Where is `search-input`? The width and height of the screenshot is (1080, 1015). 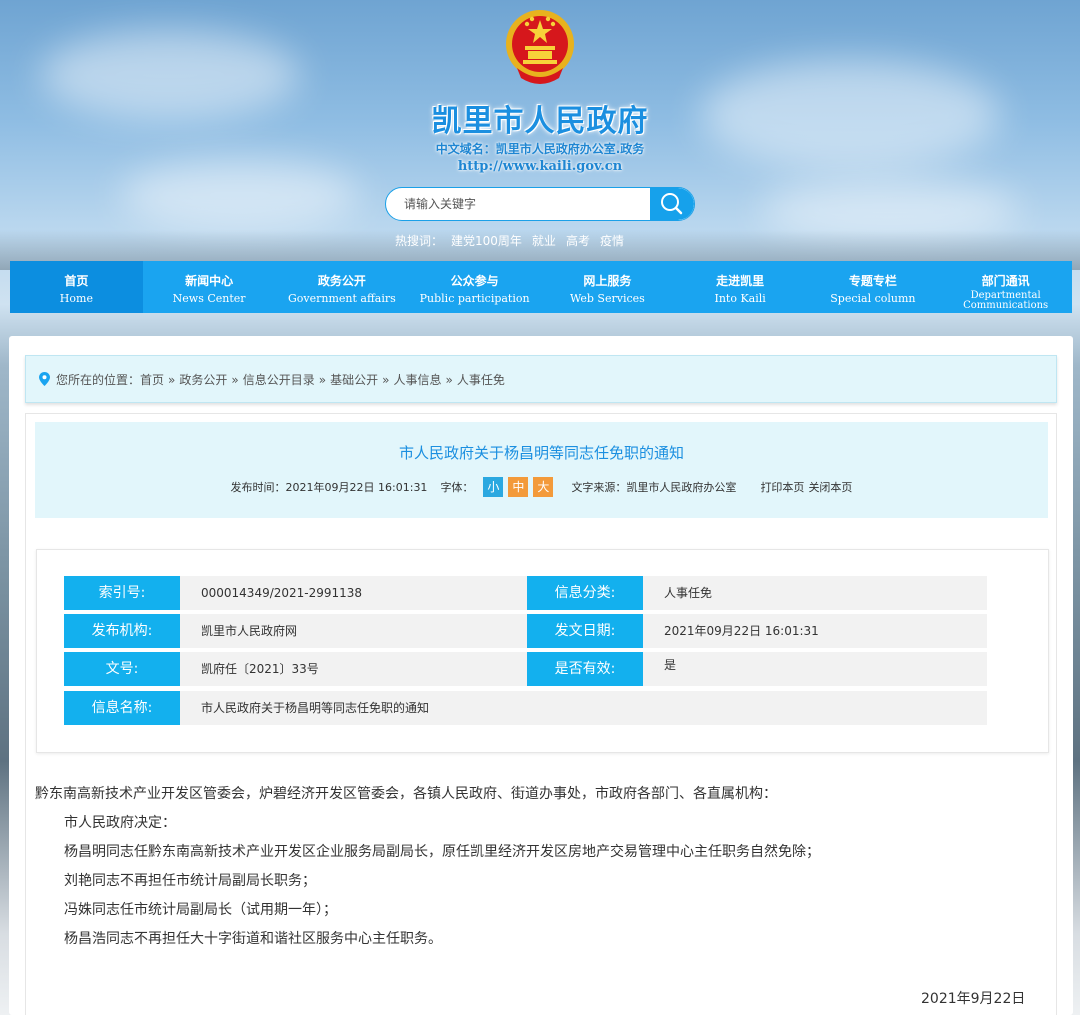
search-input is located at coordinates (519, 204).